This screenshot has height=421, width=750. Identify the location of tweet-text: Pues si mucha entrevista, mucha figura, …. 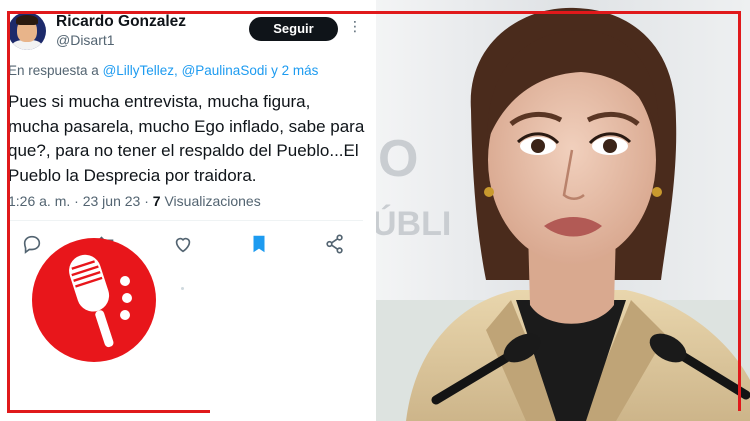
(186, 138).